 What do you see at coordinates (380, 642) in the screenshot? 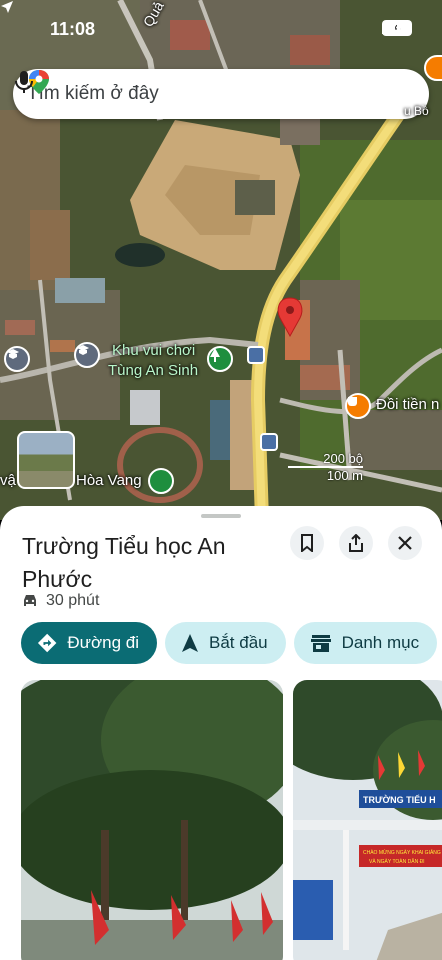
I see `category-label: Danh mục` at bounding box center [380, 642].